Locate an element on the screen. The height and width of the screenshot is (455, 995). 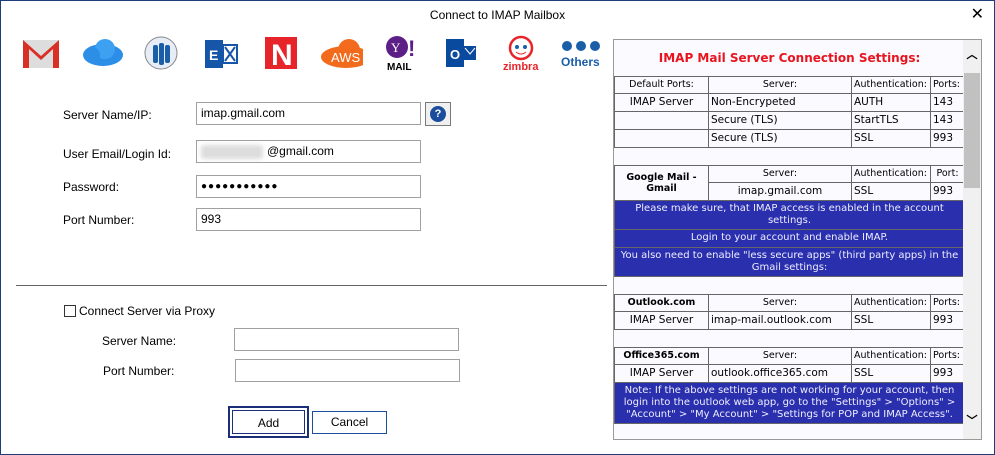
divider is located at coordinates (311, 285).